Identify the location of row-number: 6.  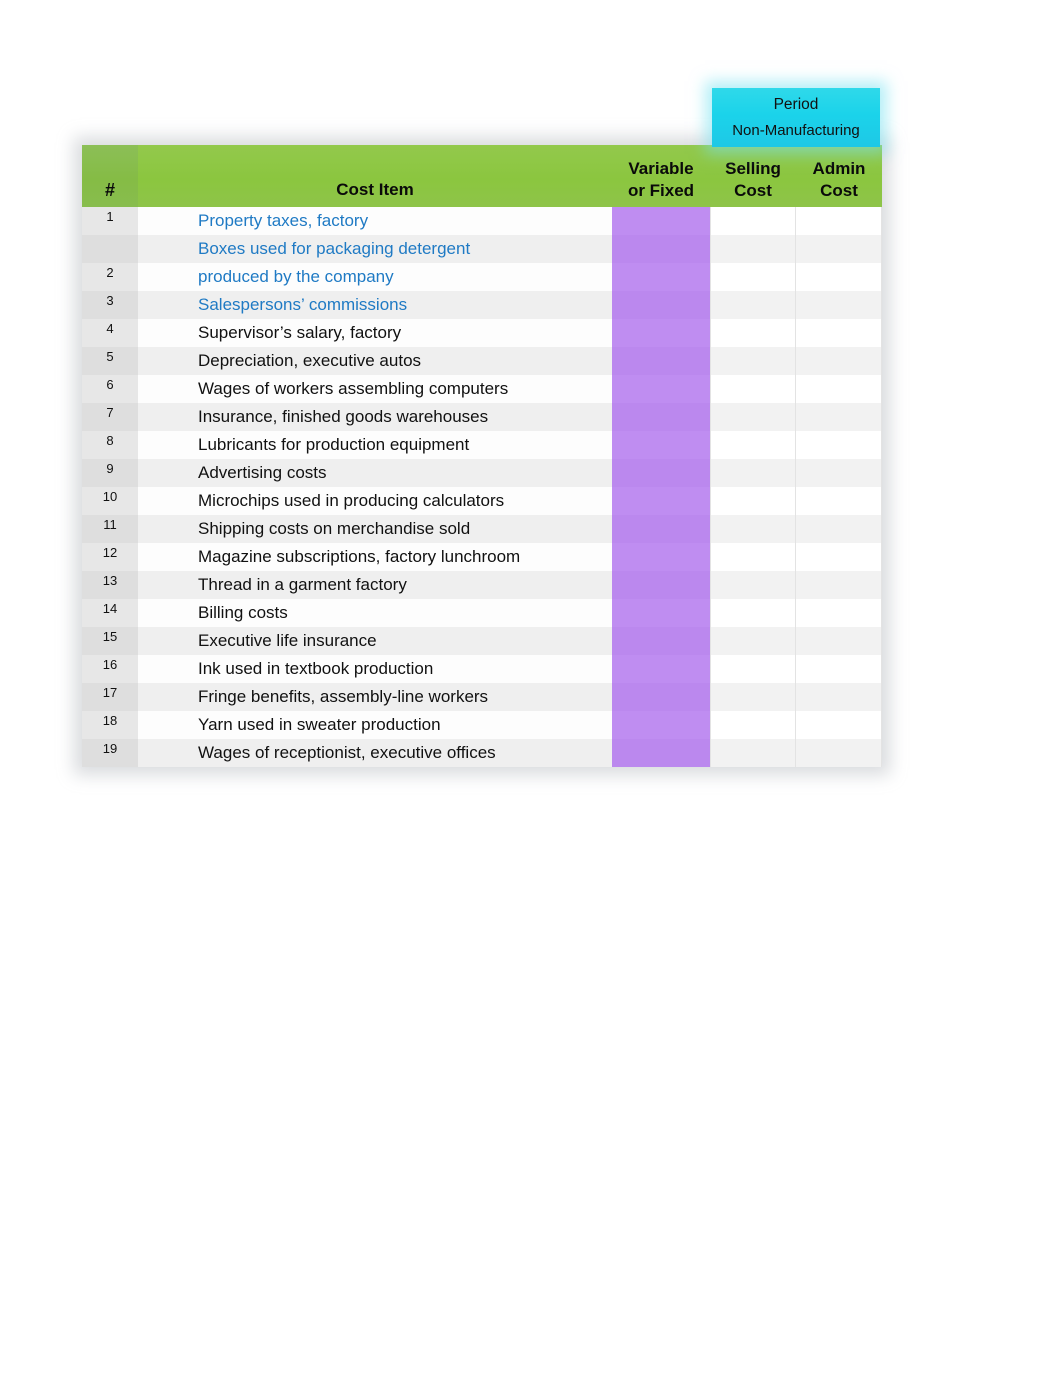
(110, 389).